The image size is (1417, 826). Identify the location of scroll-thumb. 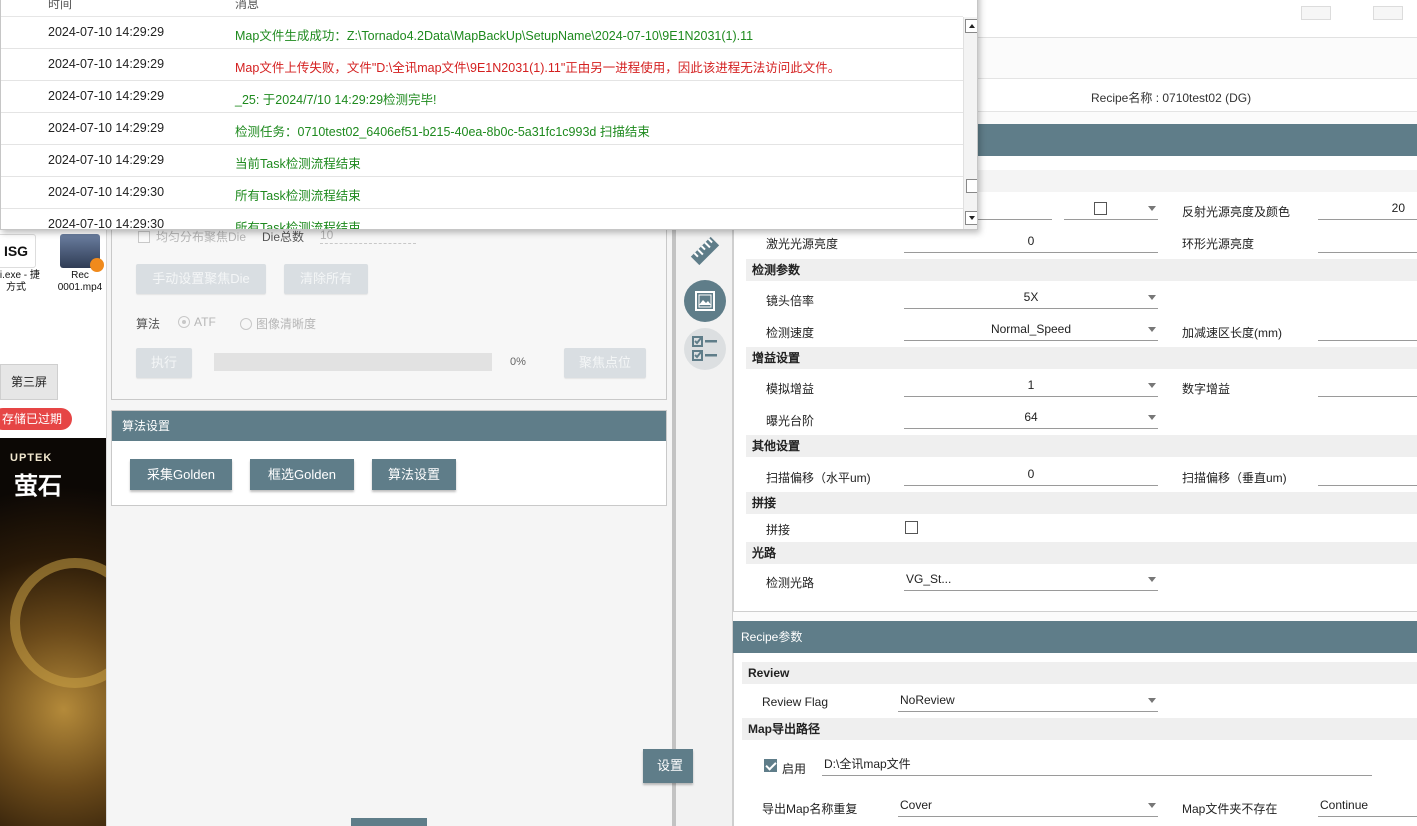
(971, 186).